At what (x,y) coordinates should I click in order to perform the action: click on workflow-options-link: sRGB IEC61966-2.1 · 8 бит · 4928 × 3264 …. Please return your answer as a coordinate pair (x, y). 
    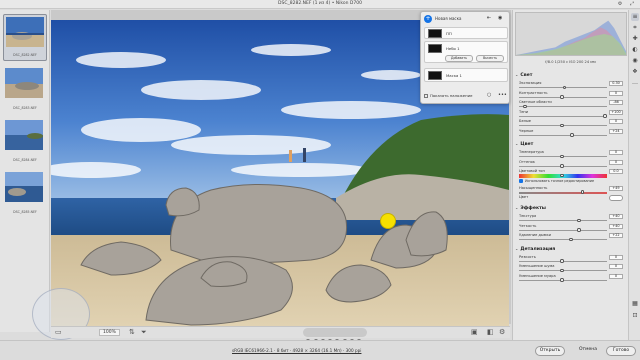
    Looking at the image, I should click on (296, 350).